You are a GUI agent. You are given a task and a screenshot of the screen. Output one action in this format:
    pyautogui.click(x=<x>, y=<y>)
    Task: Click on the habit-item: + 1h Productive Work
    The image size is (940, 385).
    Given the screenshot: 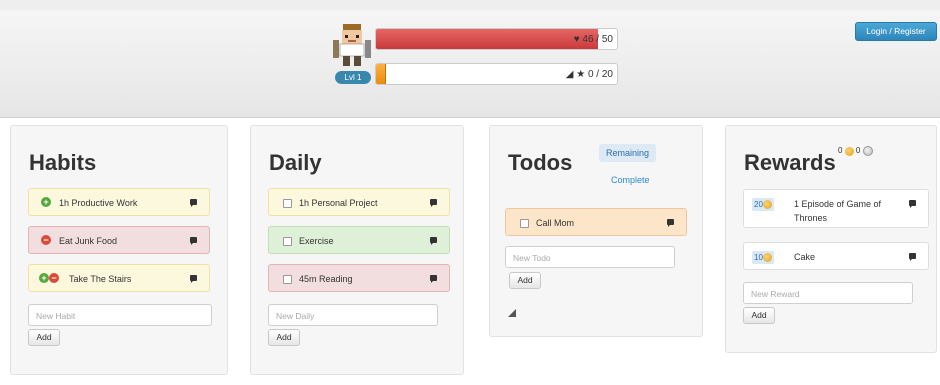 What is the action you would take?
    pyautogui.click(x=119, y=202)
    